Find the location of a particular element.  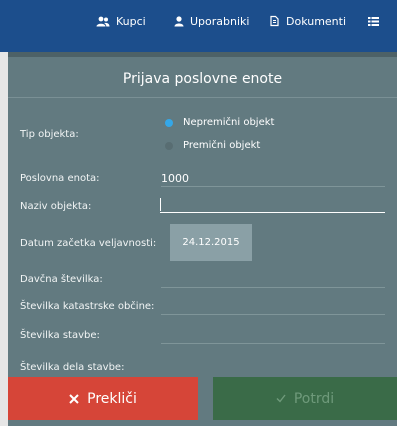

del-stavbe-input is located at coordinates (273, 368).